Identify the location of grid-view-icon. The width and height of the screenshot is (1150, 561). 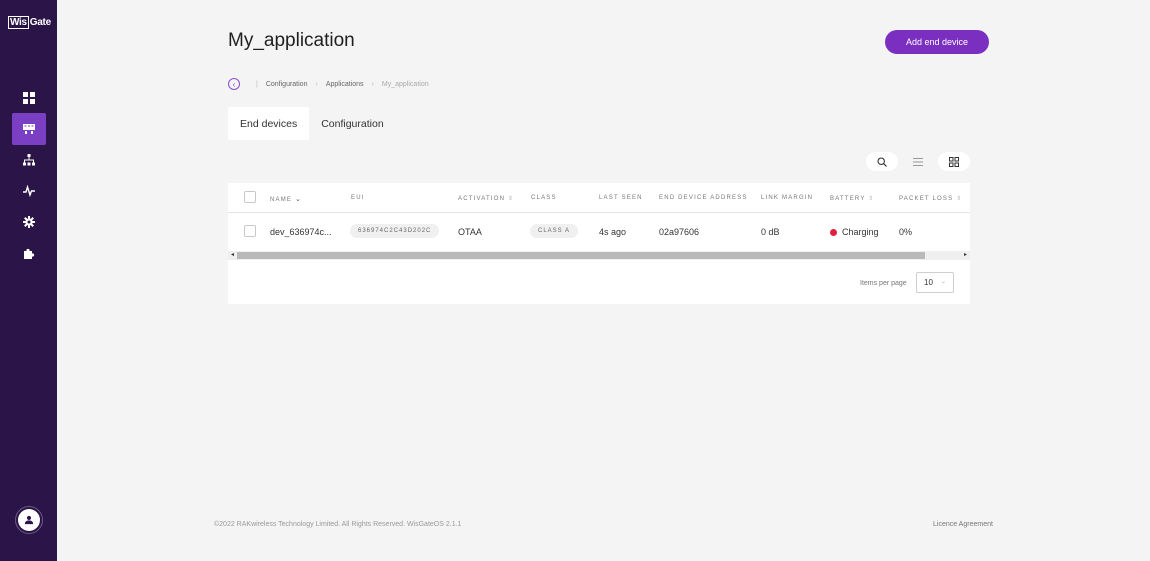
(954, 161).